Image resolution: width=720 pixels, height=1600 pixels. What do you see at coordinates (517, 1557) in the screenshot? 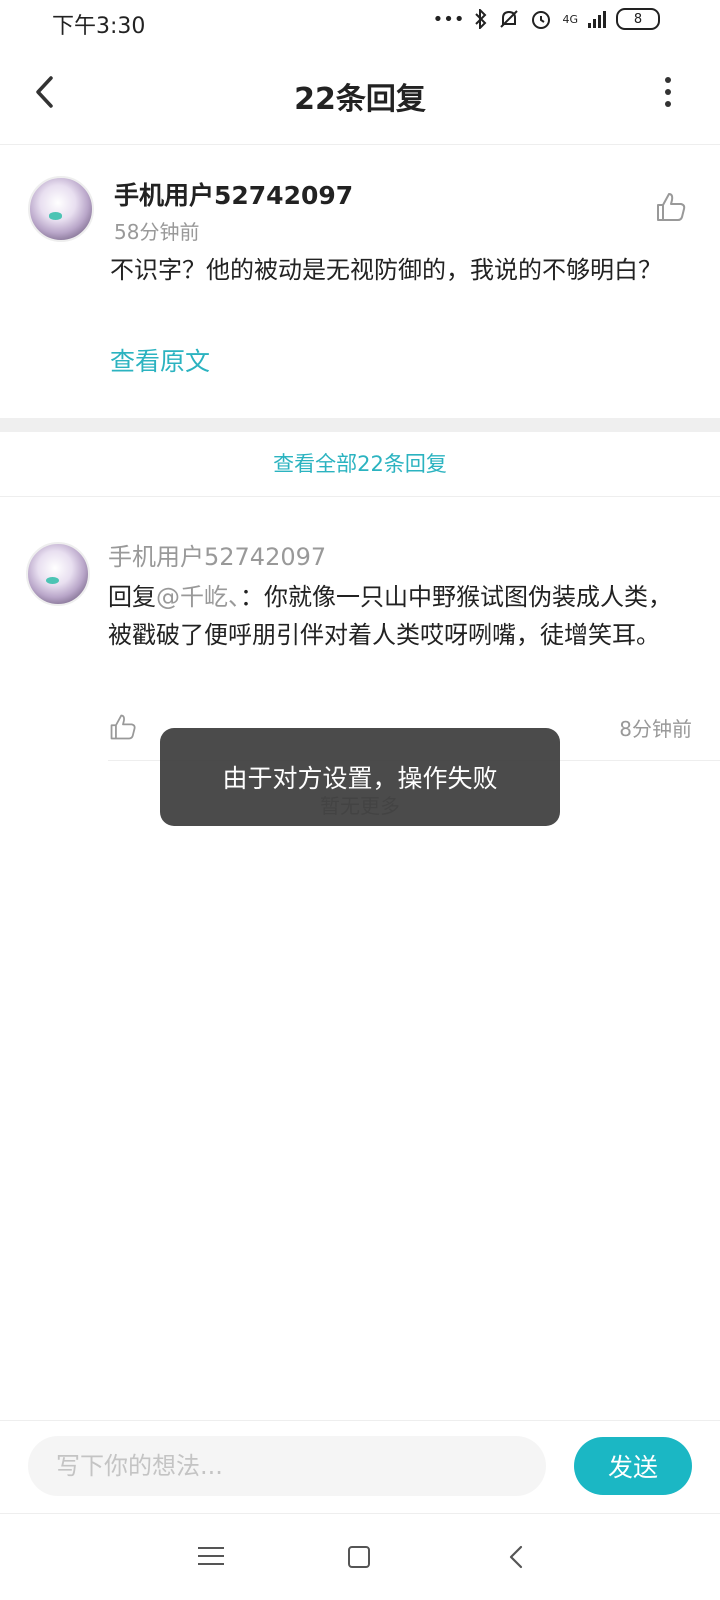
I see `nav-back-icon` at bounding box center [517, 1557].